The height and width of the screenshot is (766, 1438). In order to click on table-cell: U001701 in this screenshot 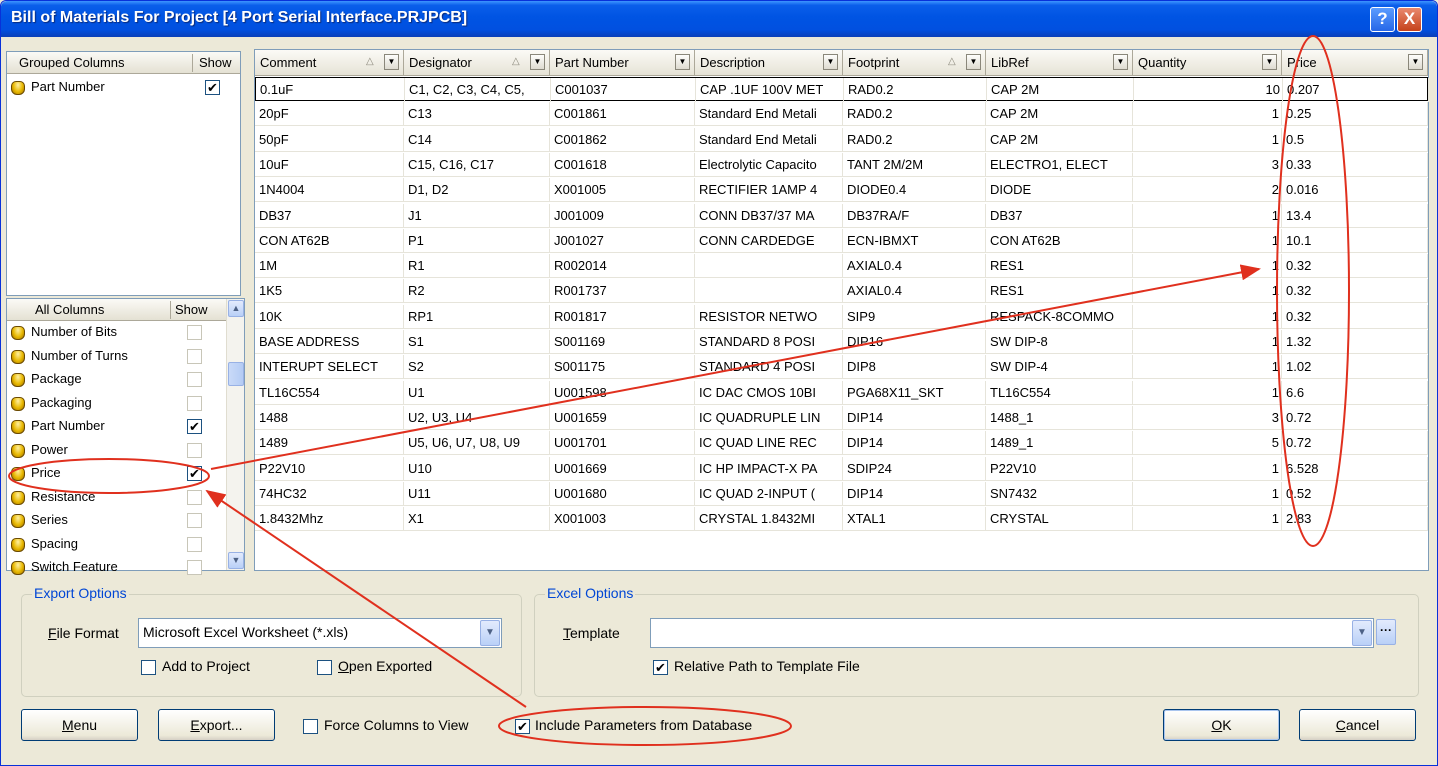, I will do `click(622, 443)`.